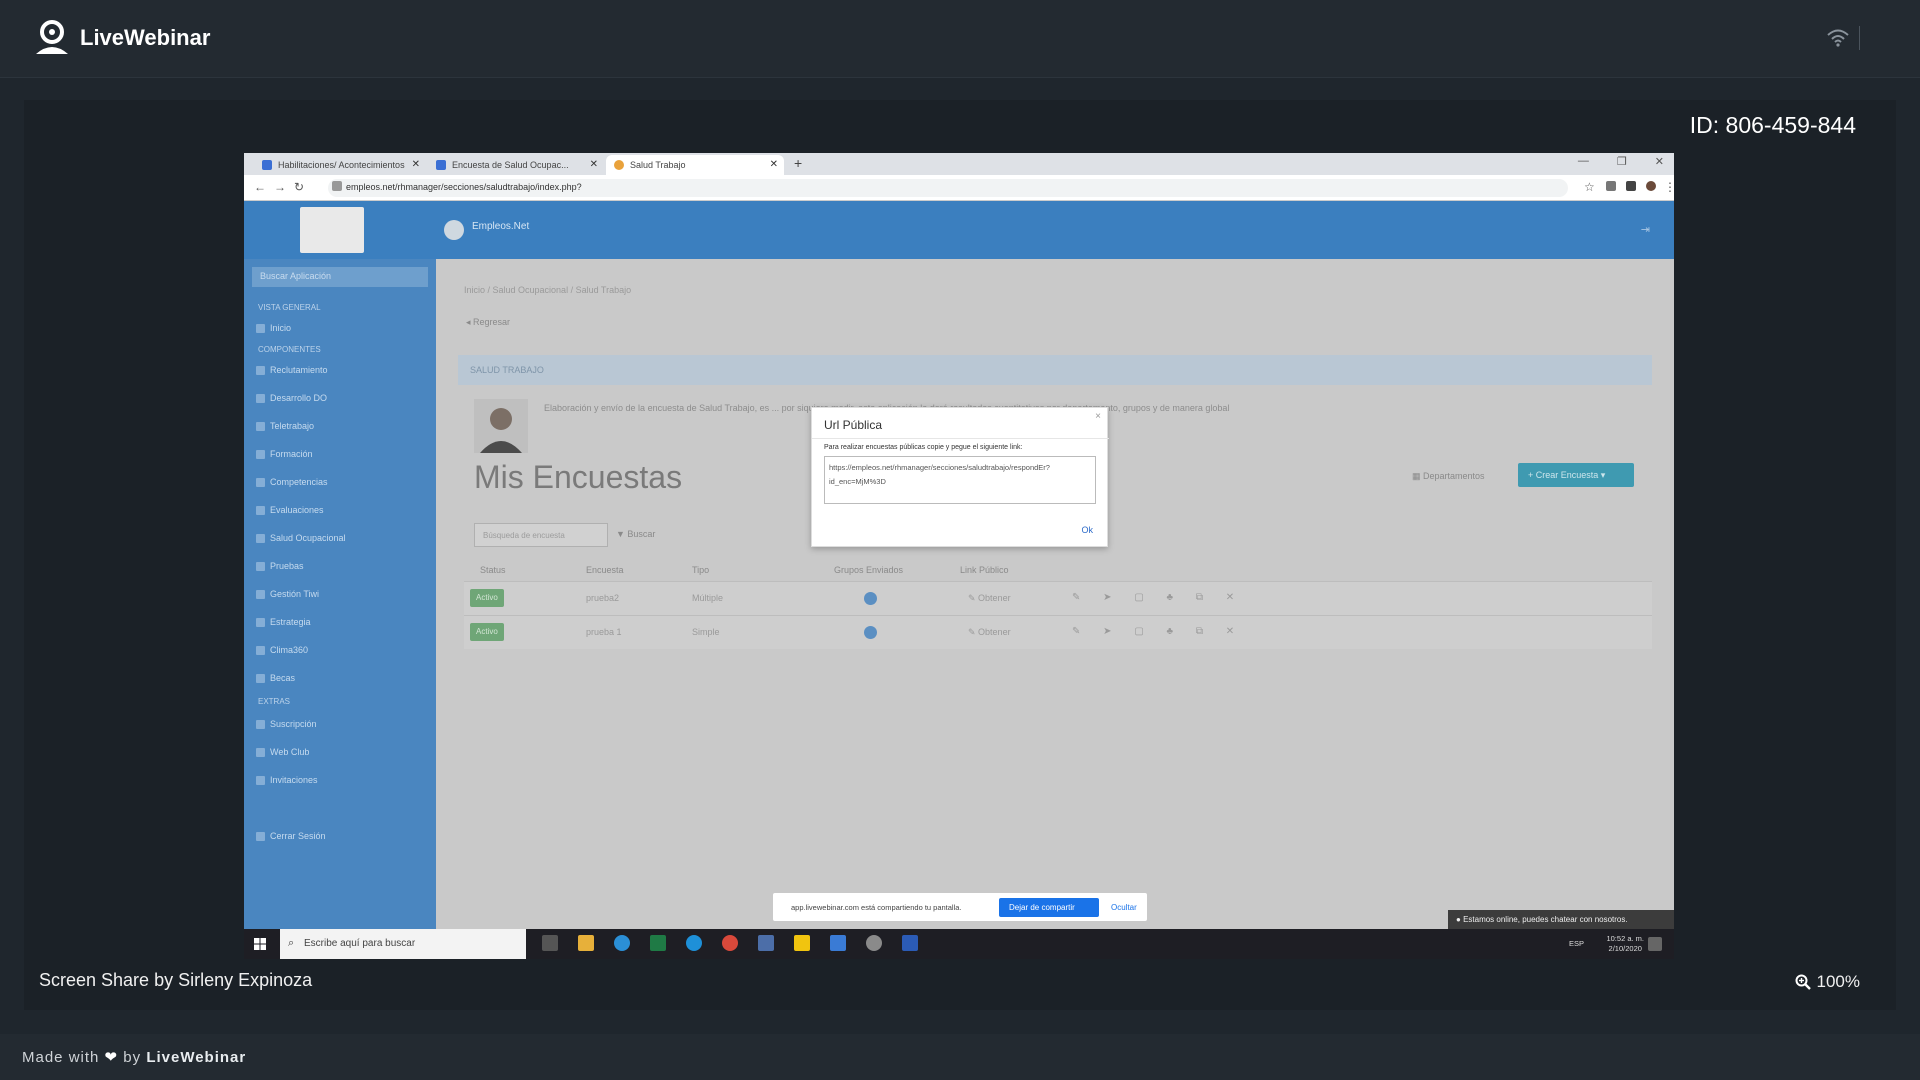 The width and height of the screenshot is (1920, 1080). Describe the element at coordinates (960, 438) in the screenshot. I see `modal-divider` at that location.